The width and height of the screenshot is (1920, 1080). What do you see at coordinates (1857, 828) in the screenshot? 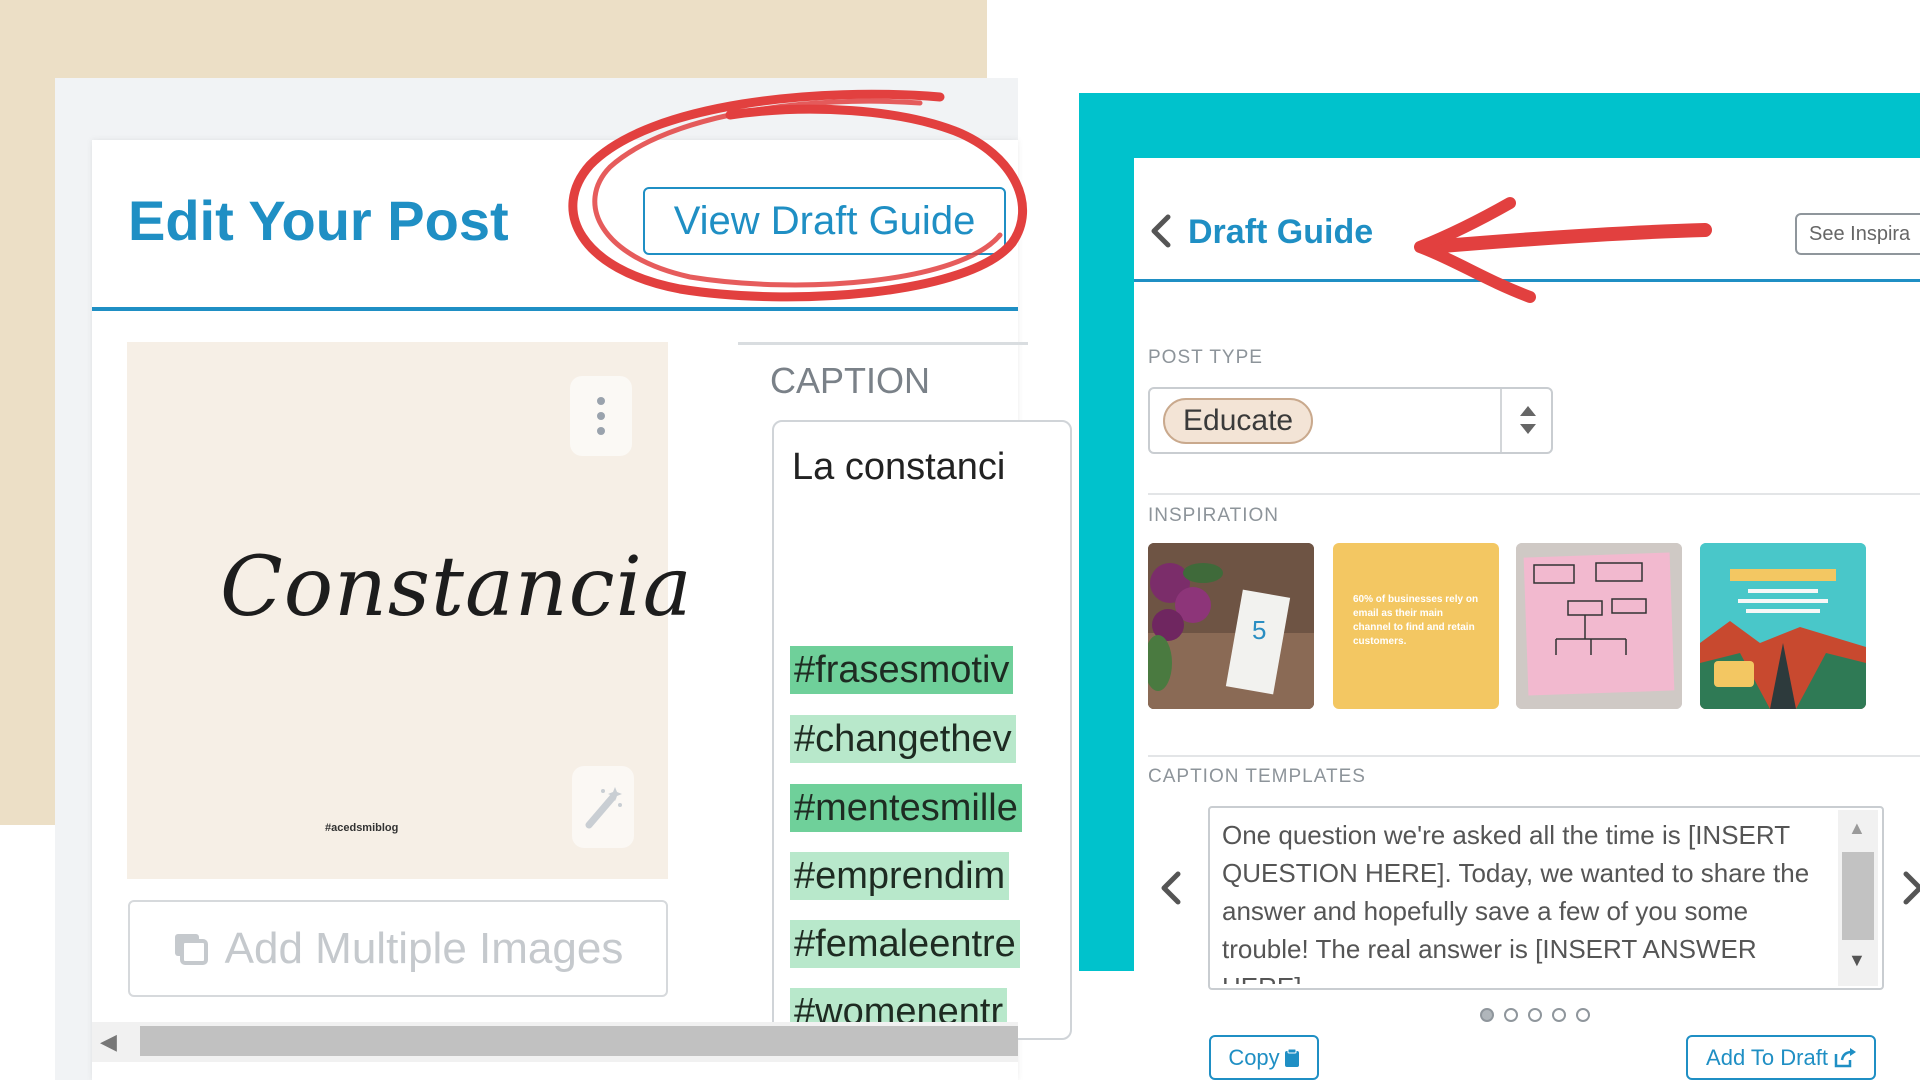
I see `scroll-up-icon: ▲` at bounding box center [1857, 828].